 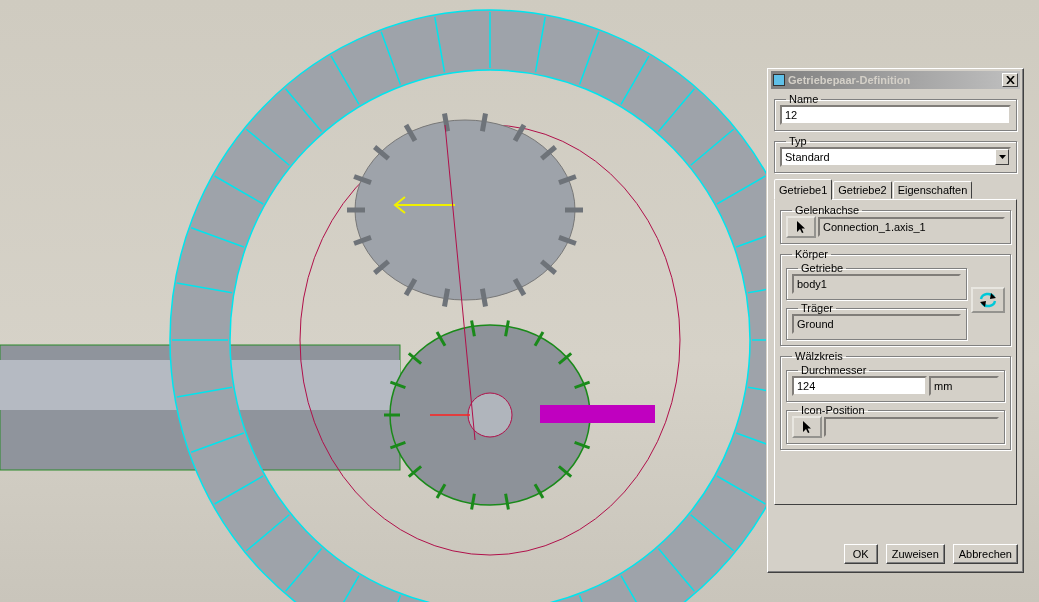 What do you see at coordinates (964, 386) in the screenshot?
I see `unit-field: mm` at bounding box center [964, 386].